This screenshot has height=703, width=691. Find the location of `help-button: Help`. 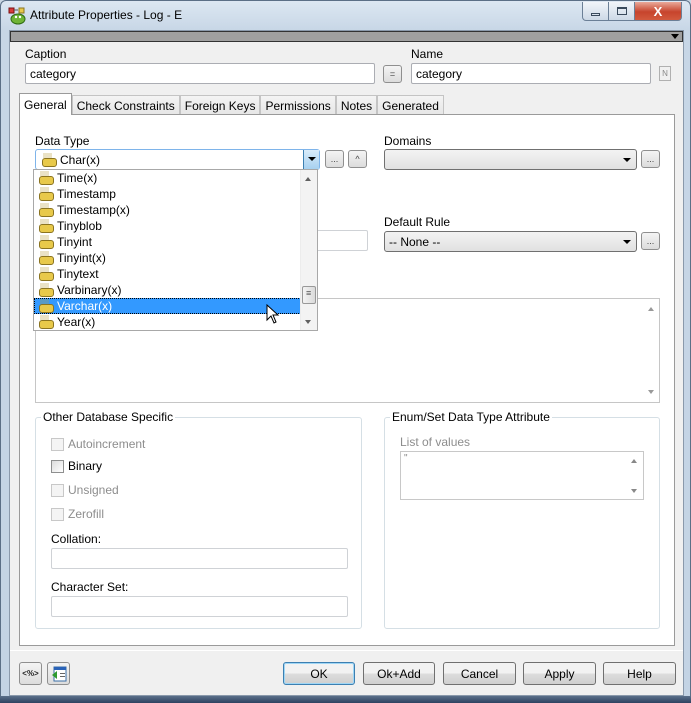

help-button: Help is located at coordinates (639, 673).